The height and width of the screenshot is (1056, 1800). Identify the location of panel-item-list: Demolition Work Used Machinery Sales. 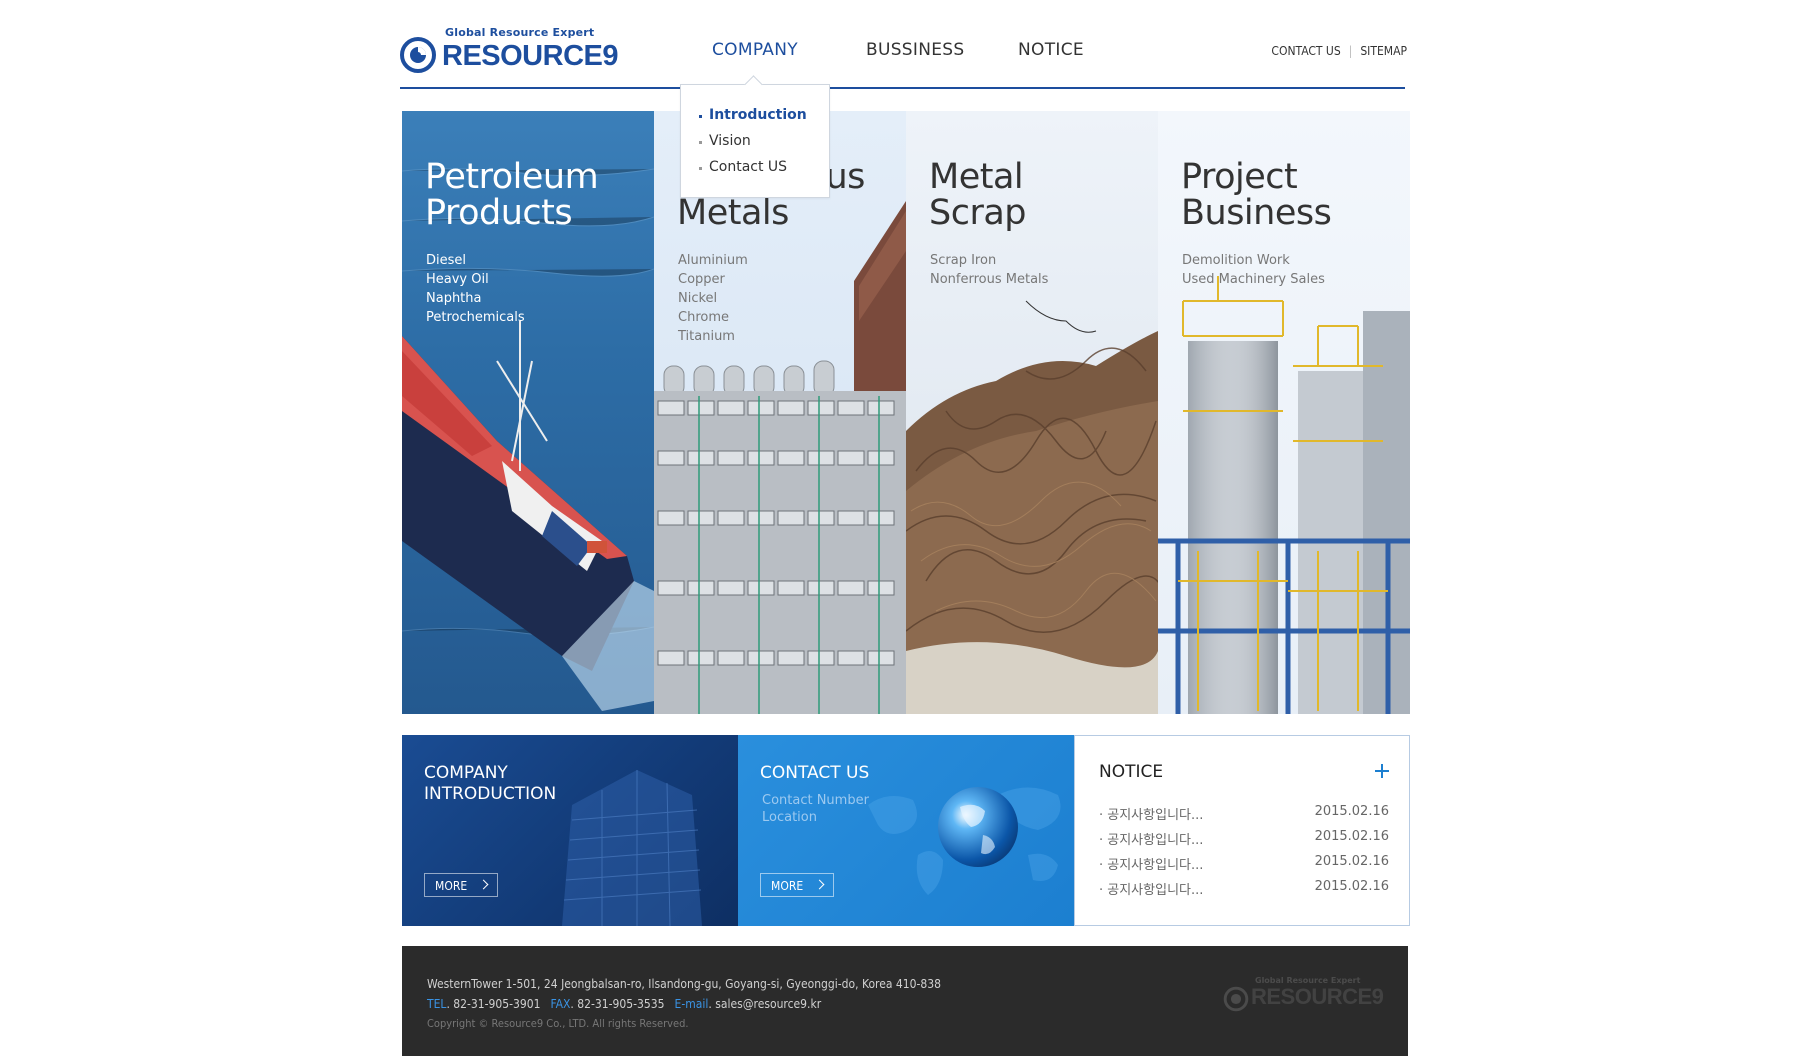
(1253, 270).